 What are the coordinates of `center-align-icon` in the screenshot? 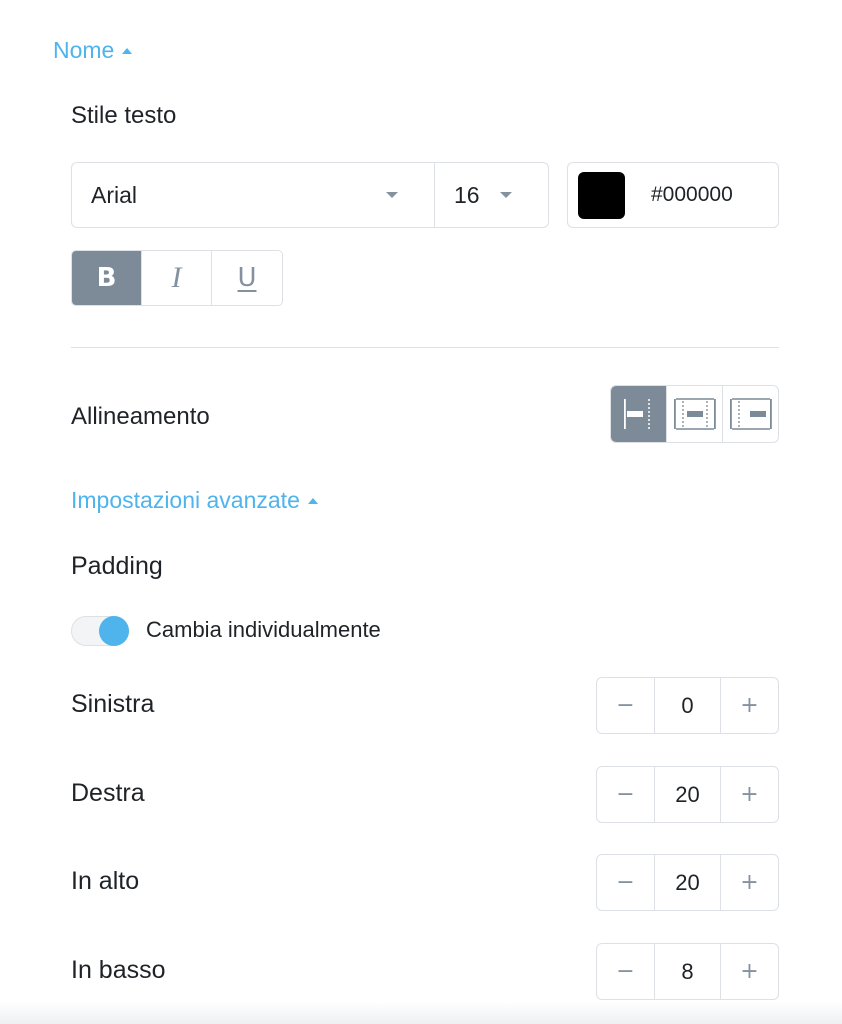 It's located at (694, 414).